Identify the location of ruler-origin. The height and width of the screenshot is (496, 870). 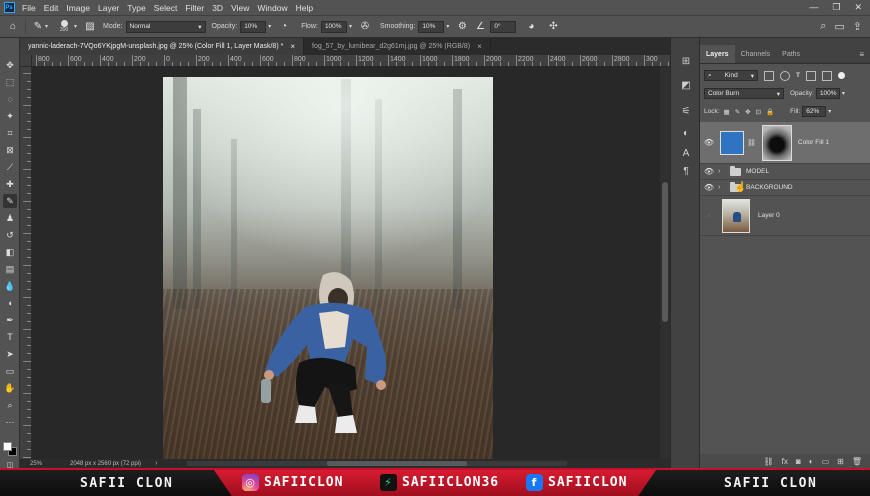
(26, 61).